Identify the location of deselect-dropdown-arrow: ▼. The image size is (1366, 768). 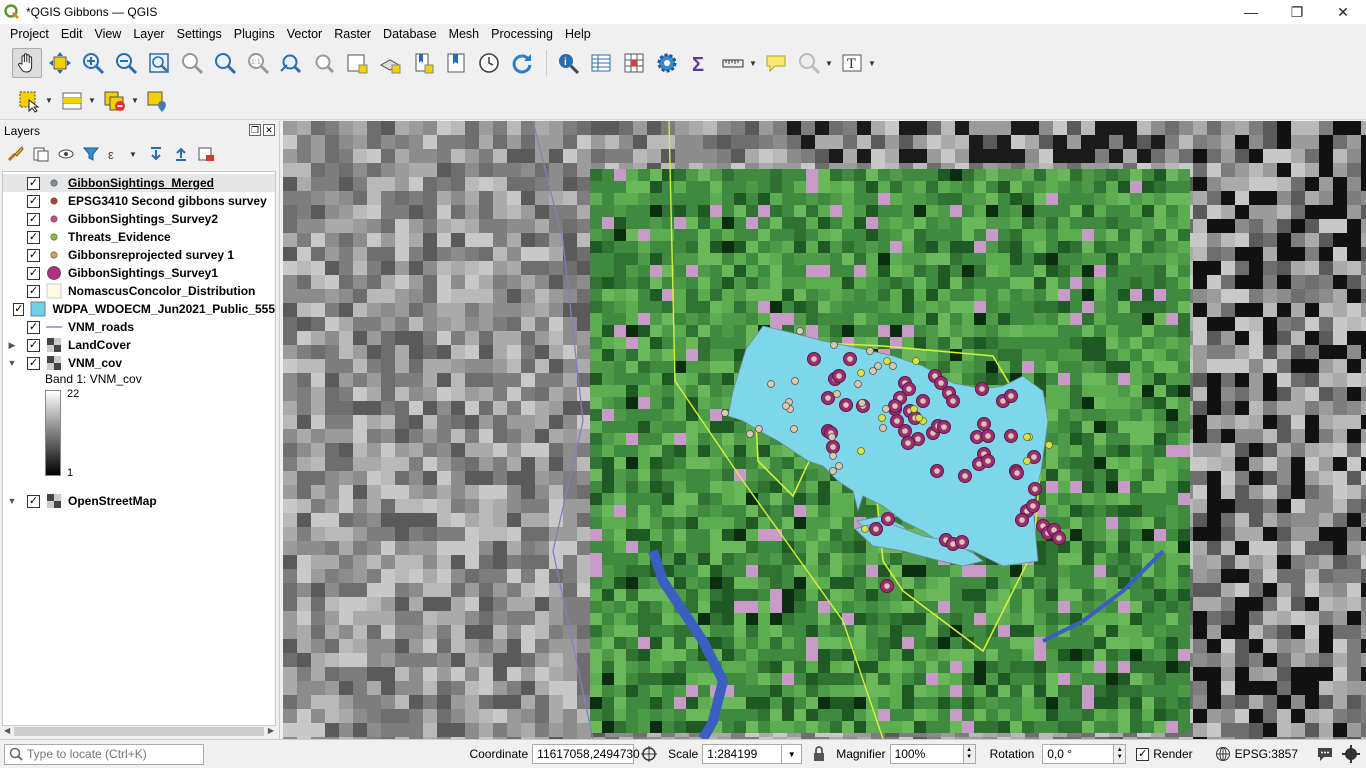
(135, 100).